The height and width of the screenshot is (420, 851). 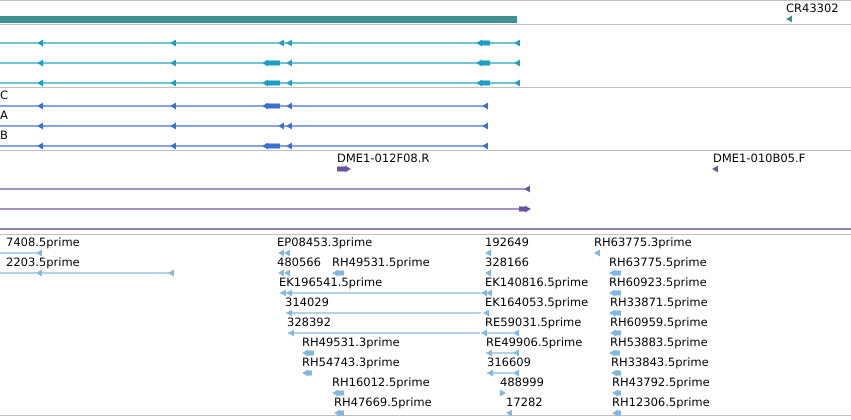 I want to click on feature-label: RH63775.3prime, so click(x=643, y=242).